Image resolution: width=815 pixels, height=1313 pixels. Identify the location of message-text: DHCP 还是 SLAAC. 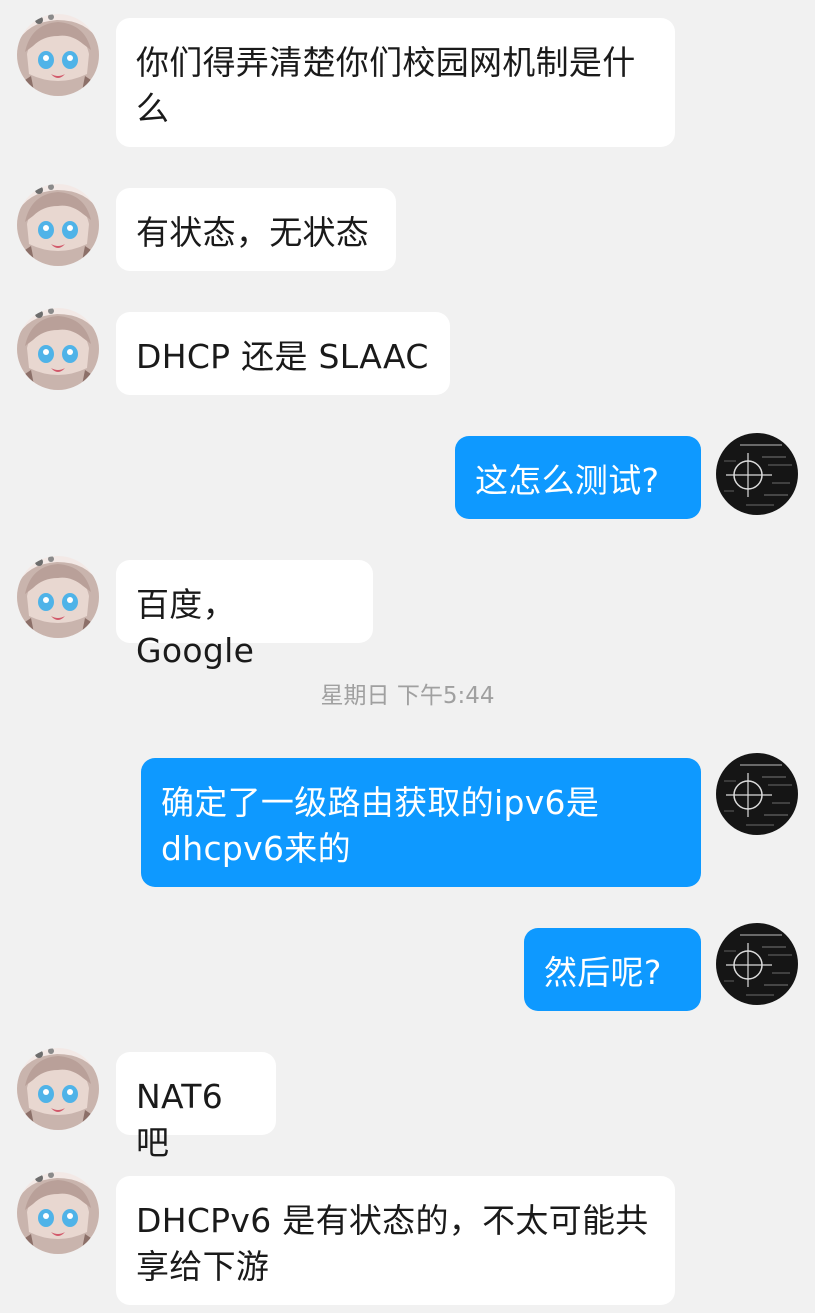
(282, 356).